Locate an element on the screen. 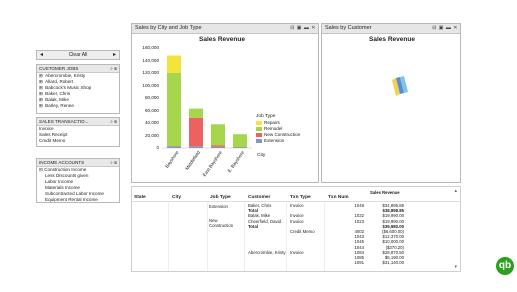 This screenshot has width=517, height=292. table-row: 1091 $31,140.00 is located at coordinates (296, 262).